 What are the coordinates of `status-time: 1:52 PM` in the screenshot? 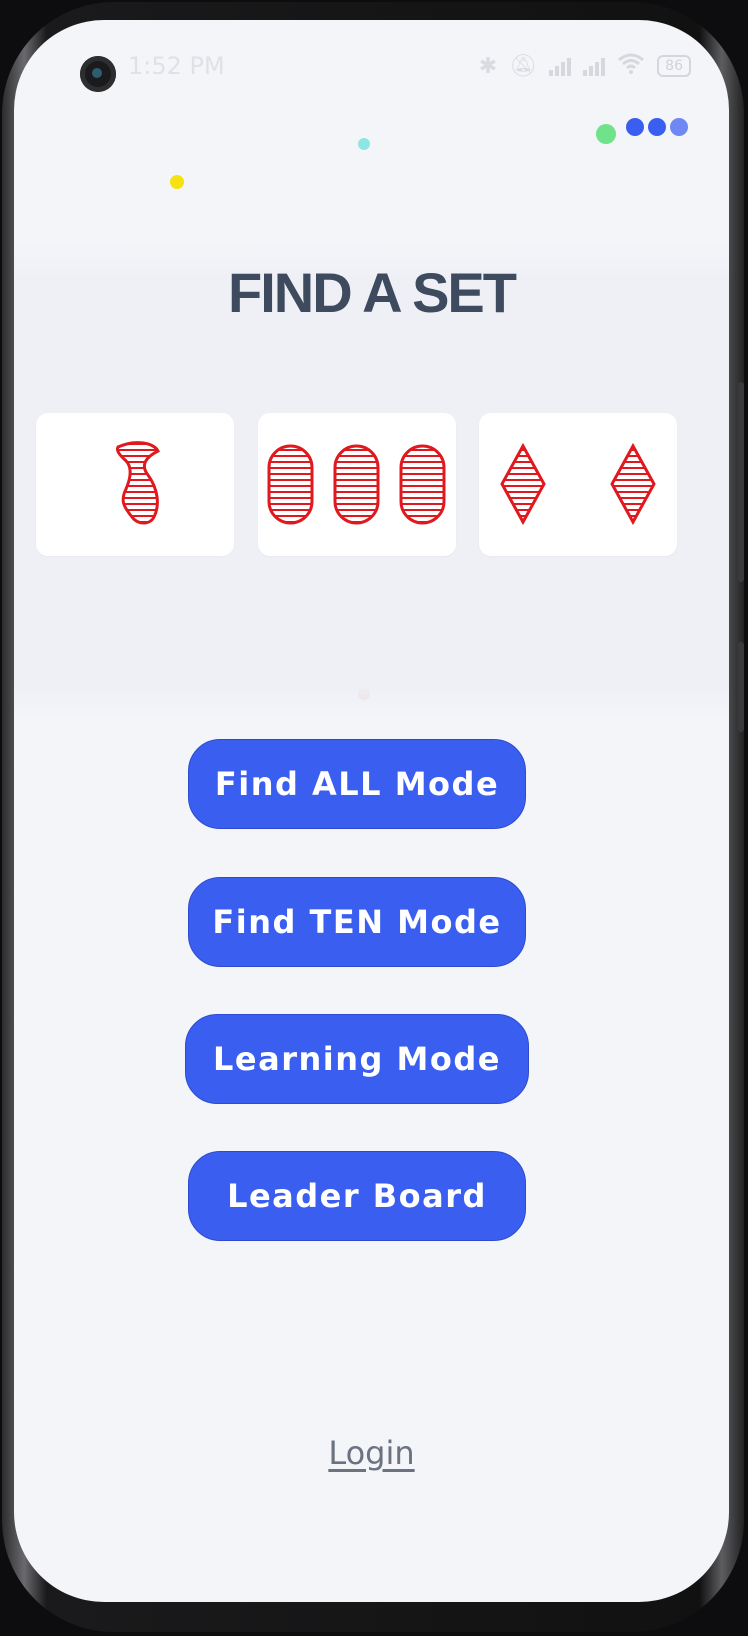 It's located at (176, 66).